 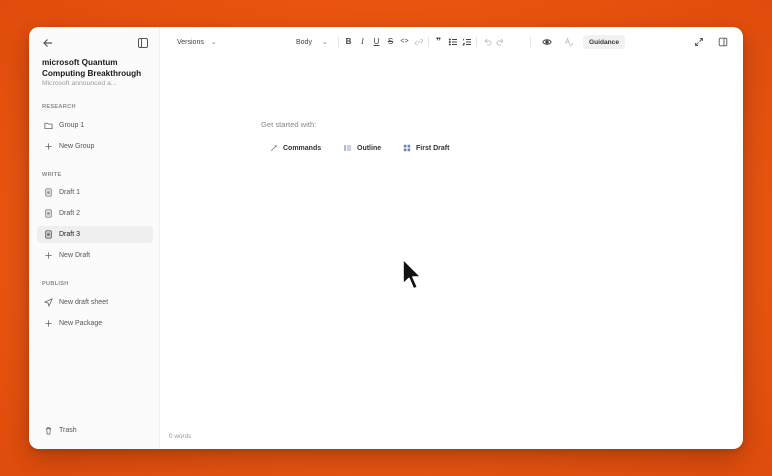 What do you see at coordinates (55, 284) in the screenshot?
I see `section-publish: PUBLISH` at bounding box center [55, 284].